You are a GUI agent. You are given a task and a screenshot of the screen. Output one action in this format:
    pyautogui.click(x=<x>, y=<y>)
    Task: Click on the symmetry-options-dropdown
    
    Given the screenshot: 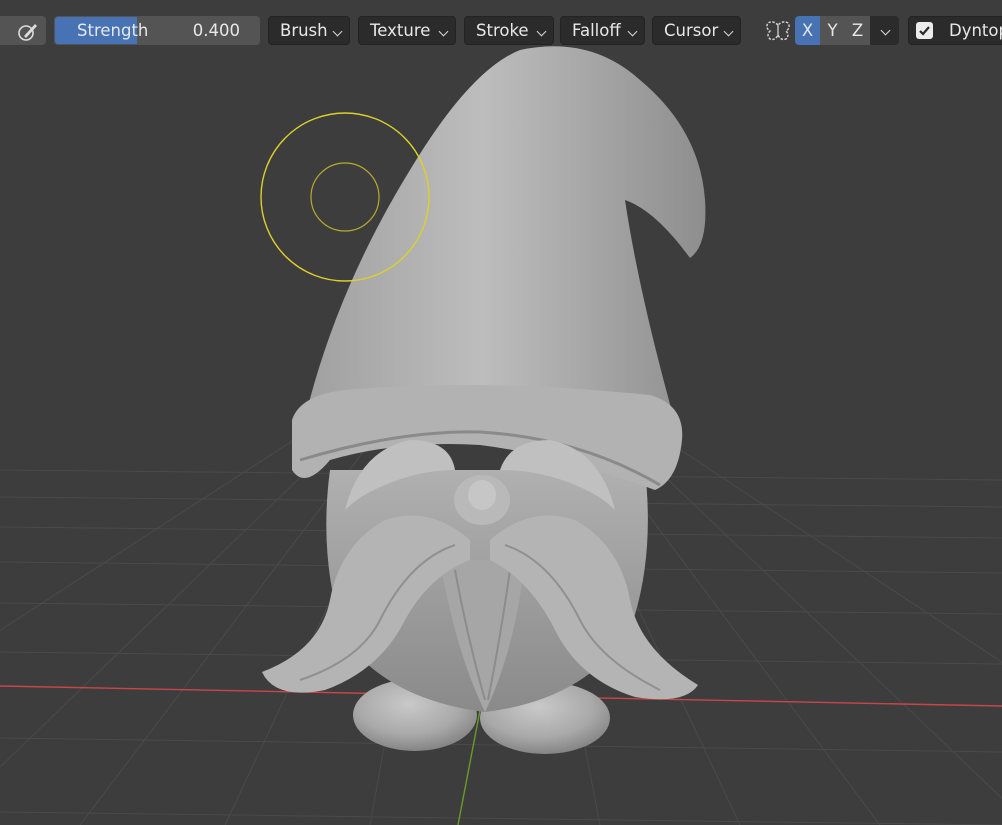 What is the action you would take?
    pyautogui.click(x=884, y=30)
    